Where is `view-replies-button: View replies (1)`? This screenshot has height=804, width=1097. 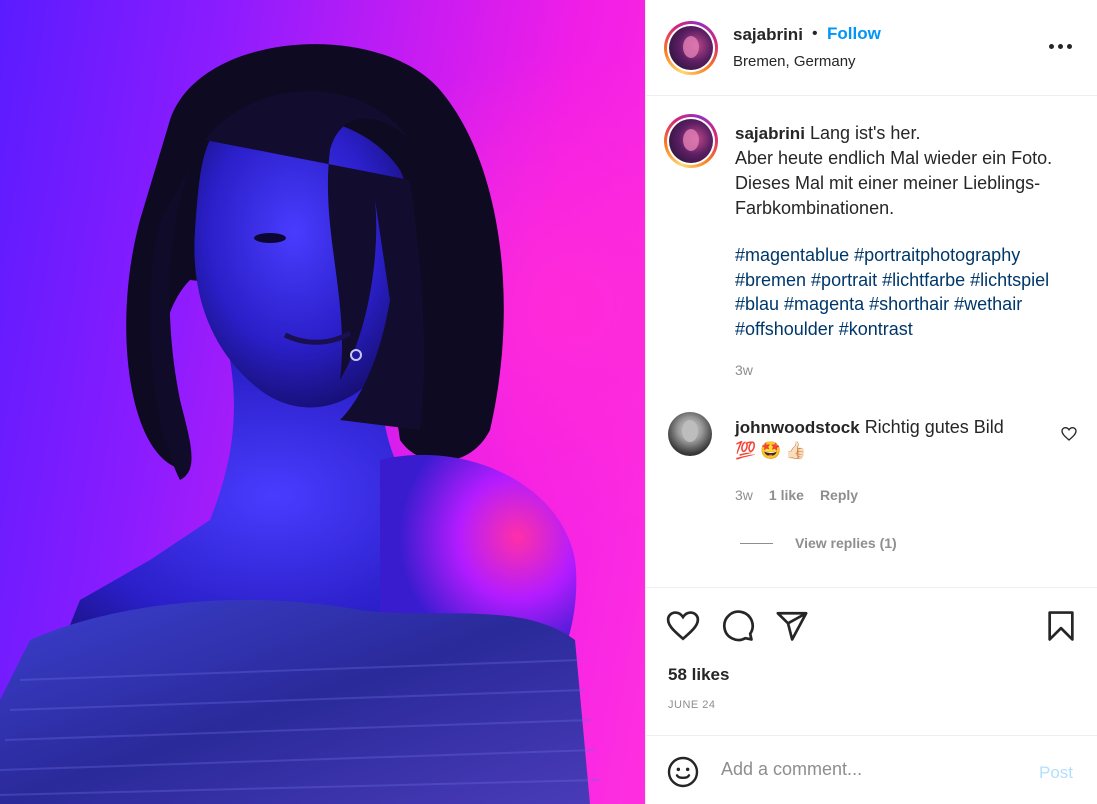
view-replies-button: View replies (1) is located at coordinates (818, 543).